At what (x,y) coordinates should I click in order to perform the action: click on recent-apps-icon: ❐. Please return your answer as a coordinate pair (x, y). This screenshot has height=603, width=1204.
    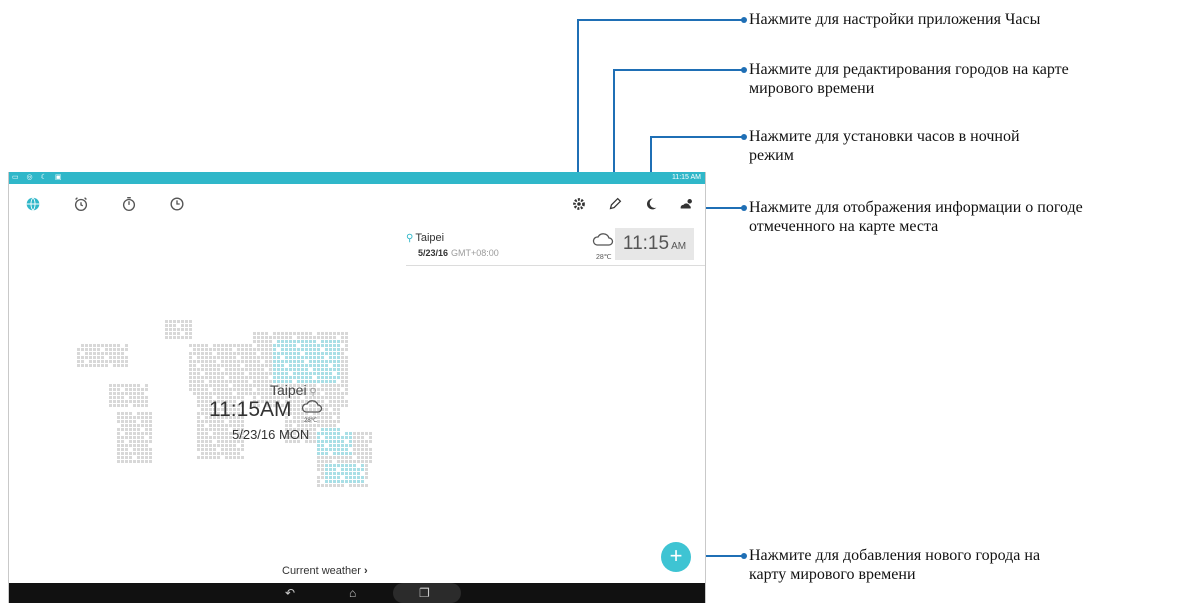
    Looking at the image, I should click on (424, 593).